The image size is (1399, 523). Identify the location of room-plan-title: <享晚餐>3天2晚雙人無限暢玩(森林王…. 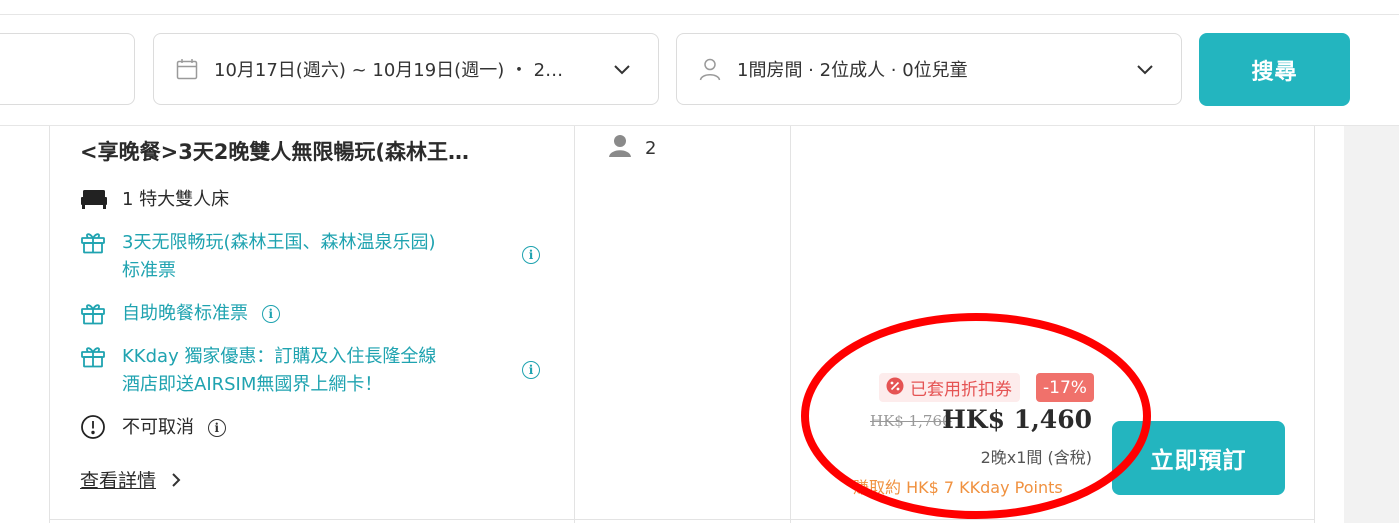
(275, 152).